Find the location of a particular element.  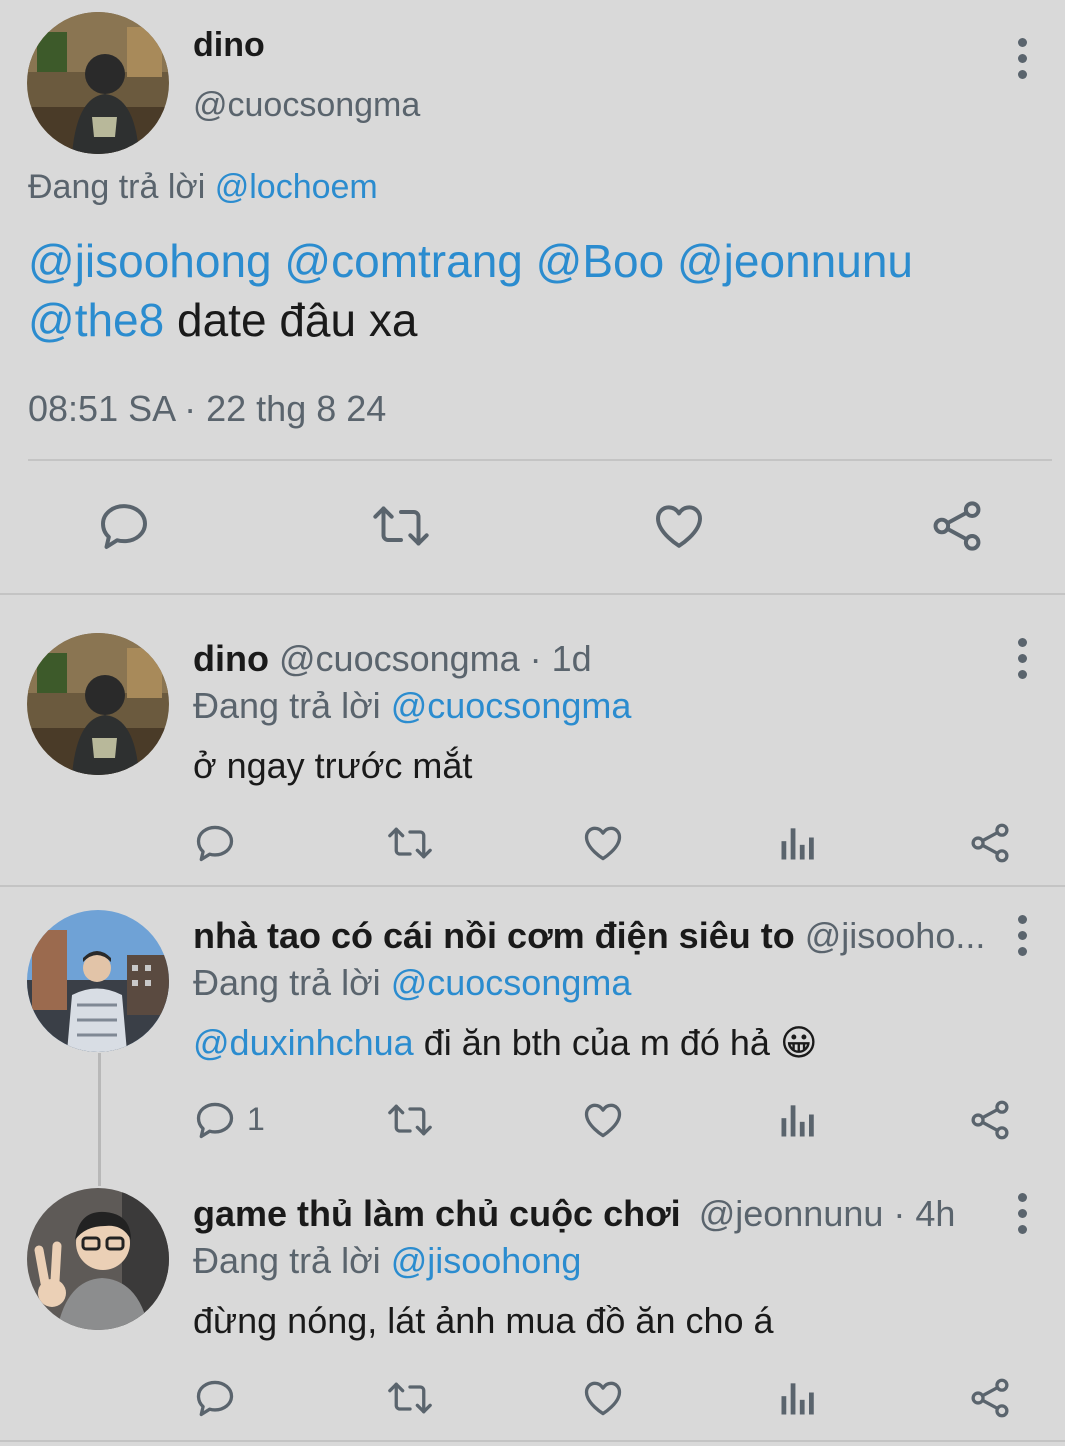

reply-context: Đang trả lời @lochoem is located at coordinates (203, 187).